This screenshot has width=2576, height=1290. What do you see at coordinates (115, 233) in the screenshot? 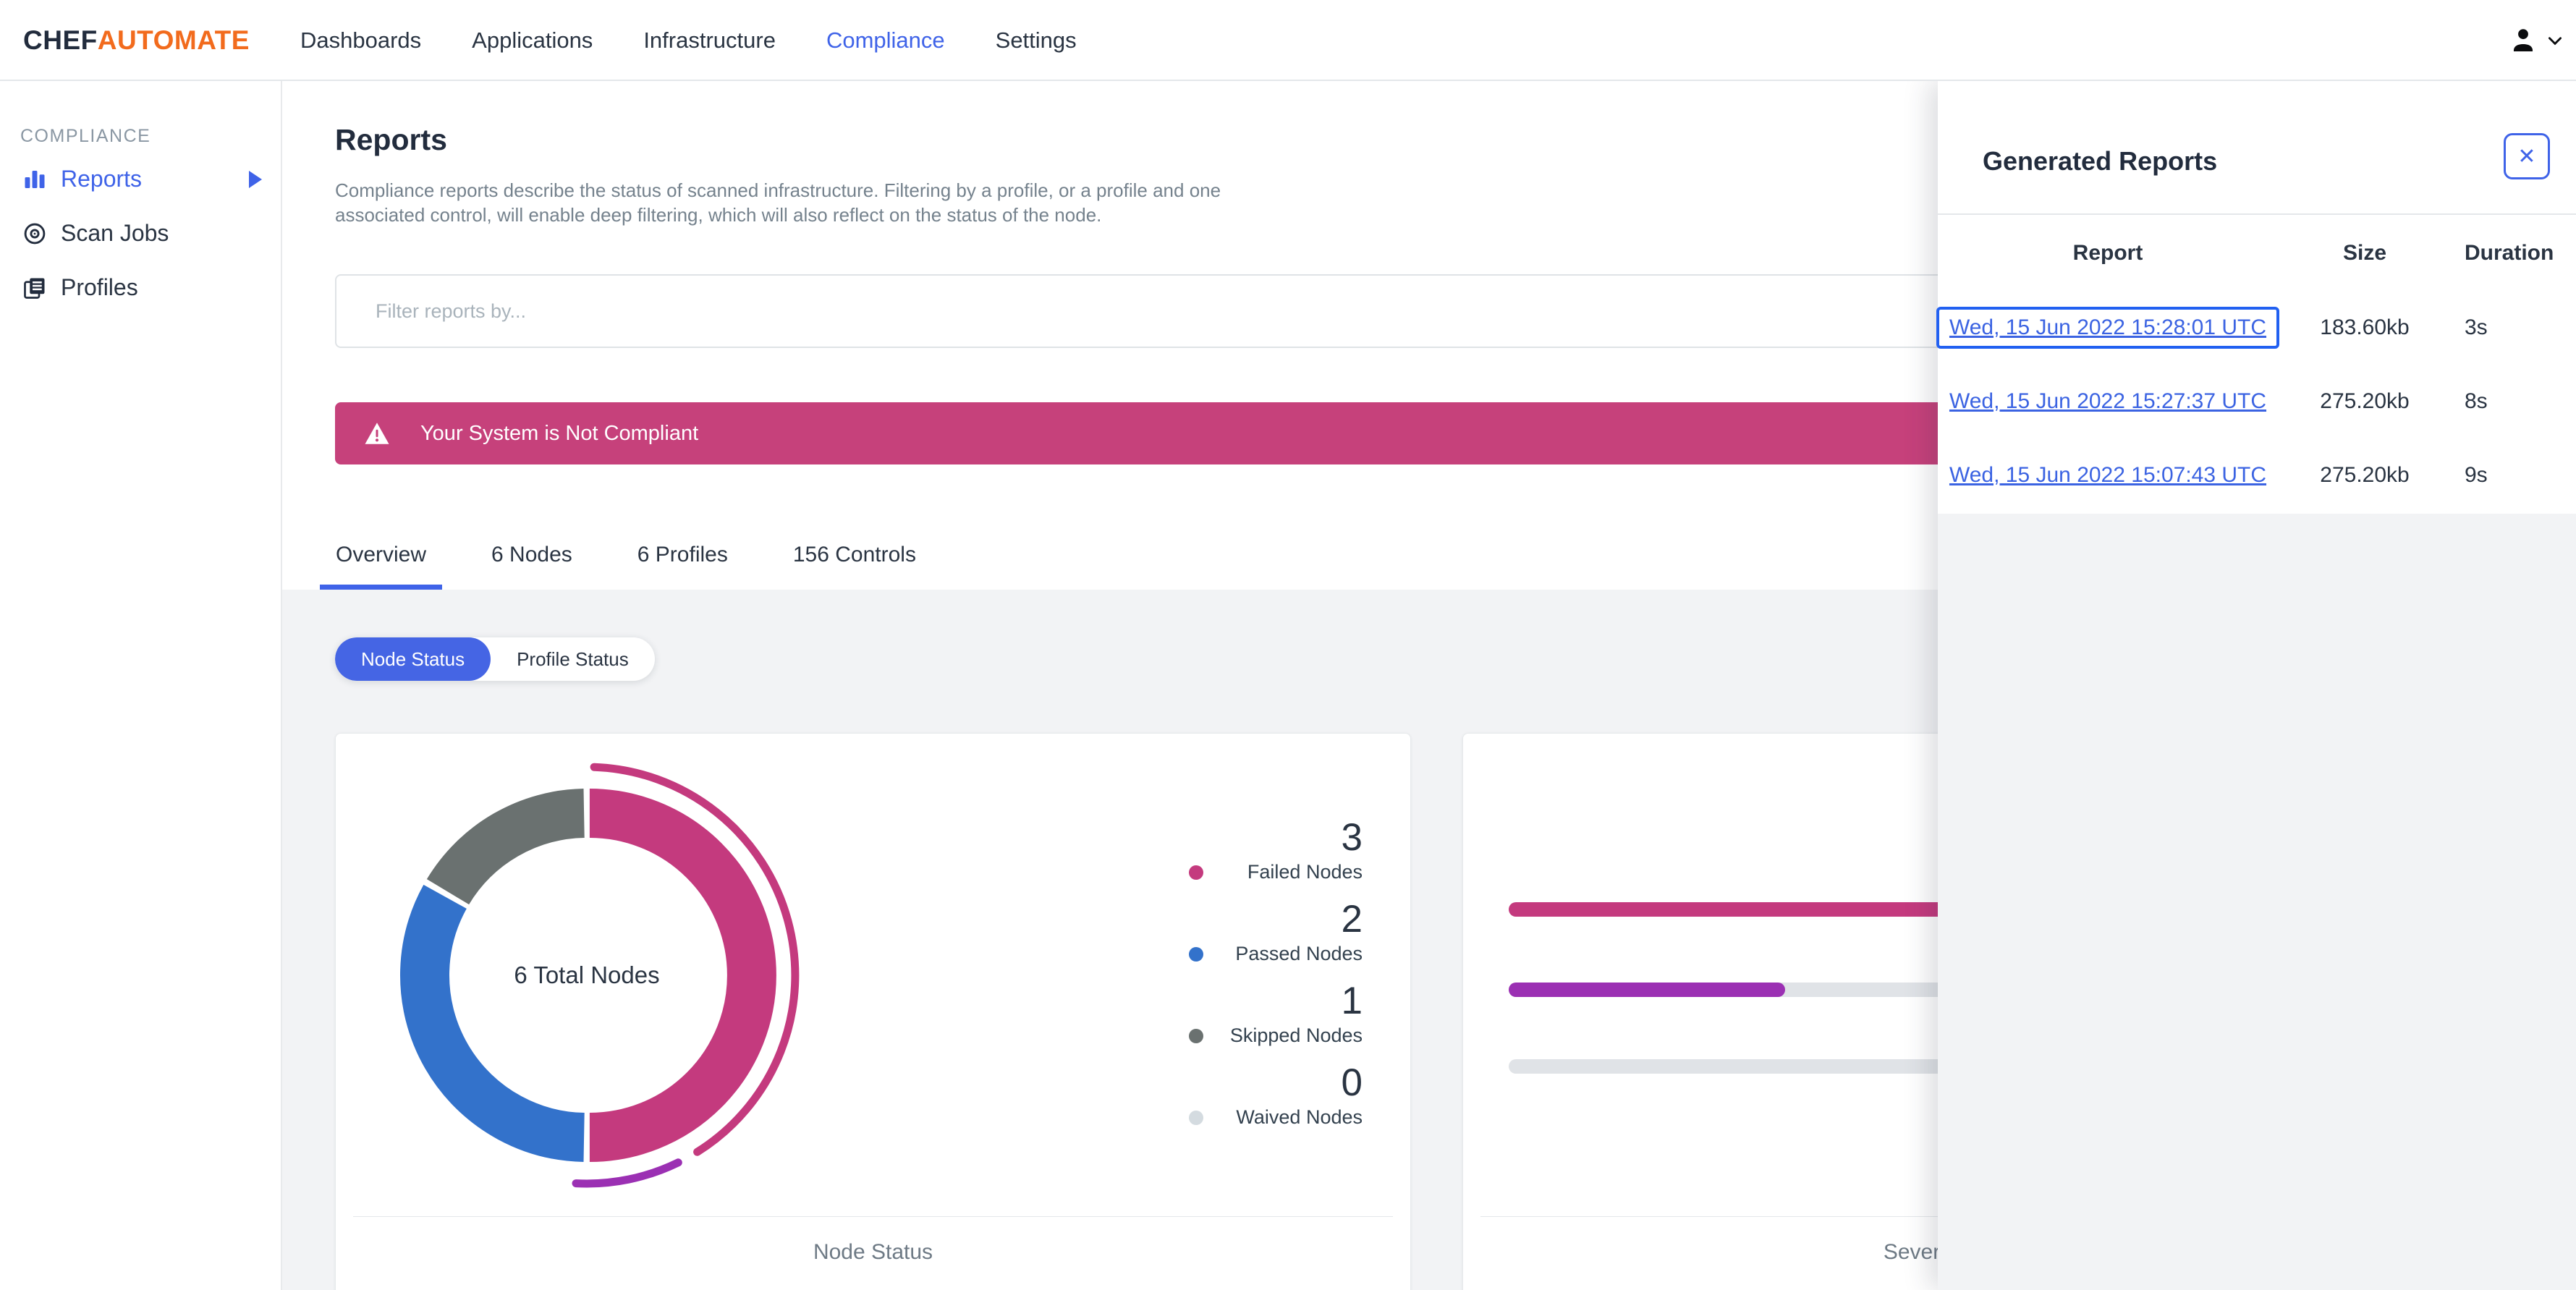
I see `sidebar-item-label: Scan Jobs` at bounding box center [115, 233].